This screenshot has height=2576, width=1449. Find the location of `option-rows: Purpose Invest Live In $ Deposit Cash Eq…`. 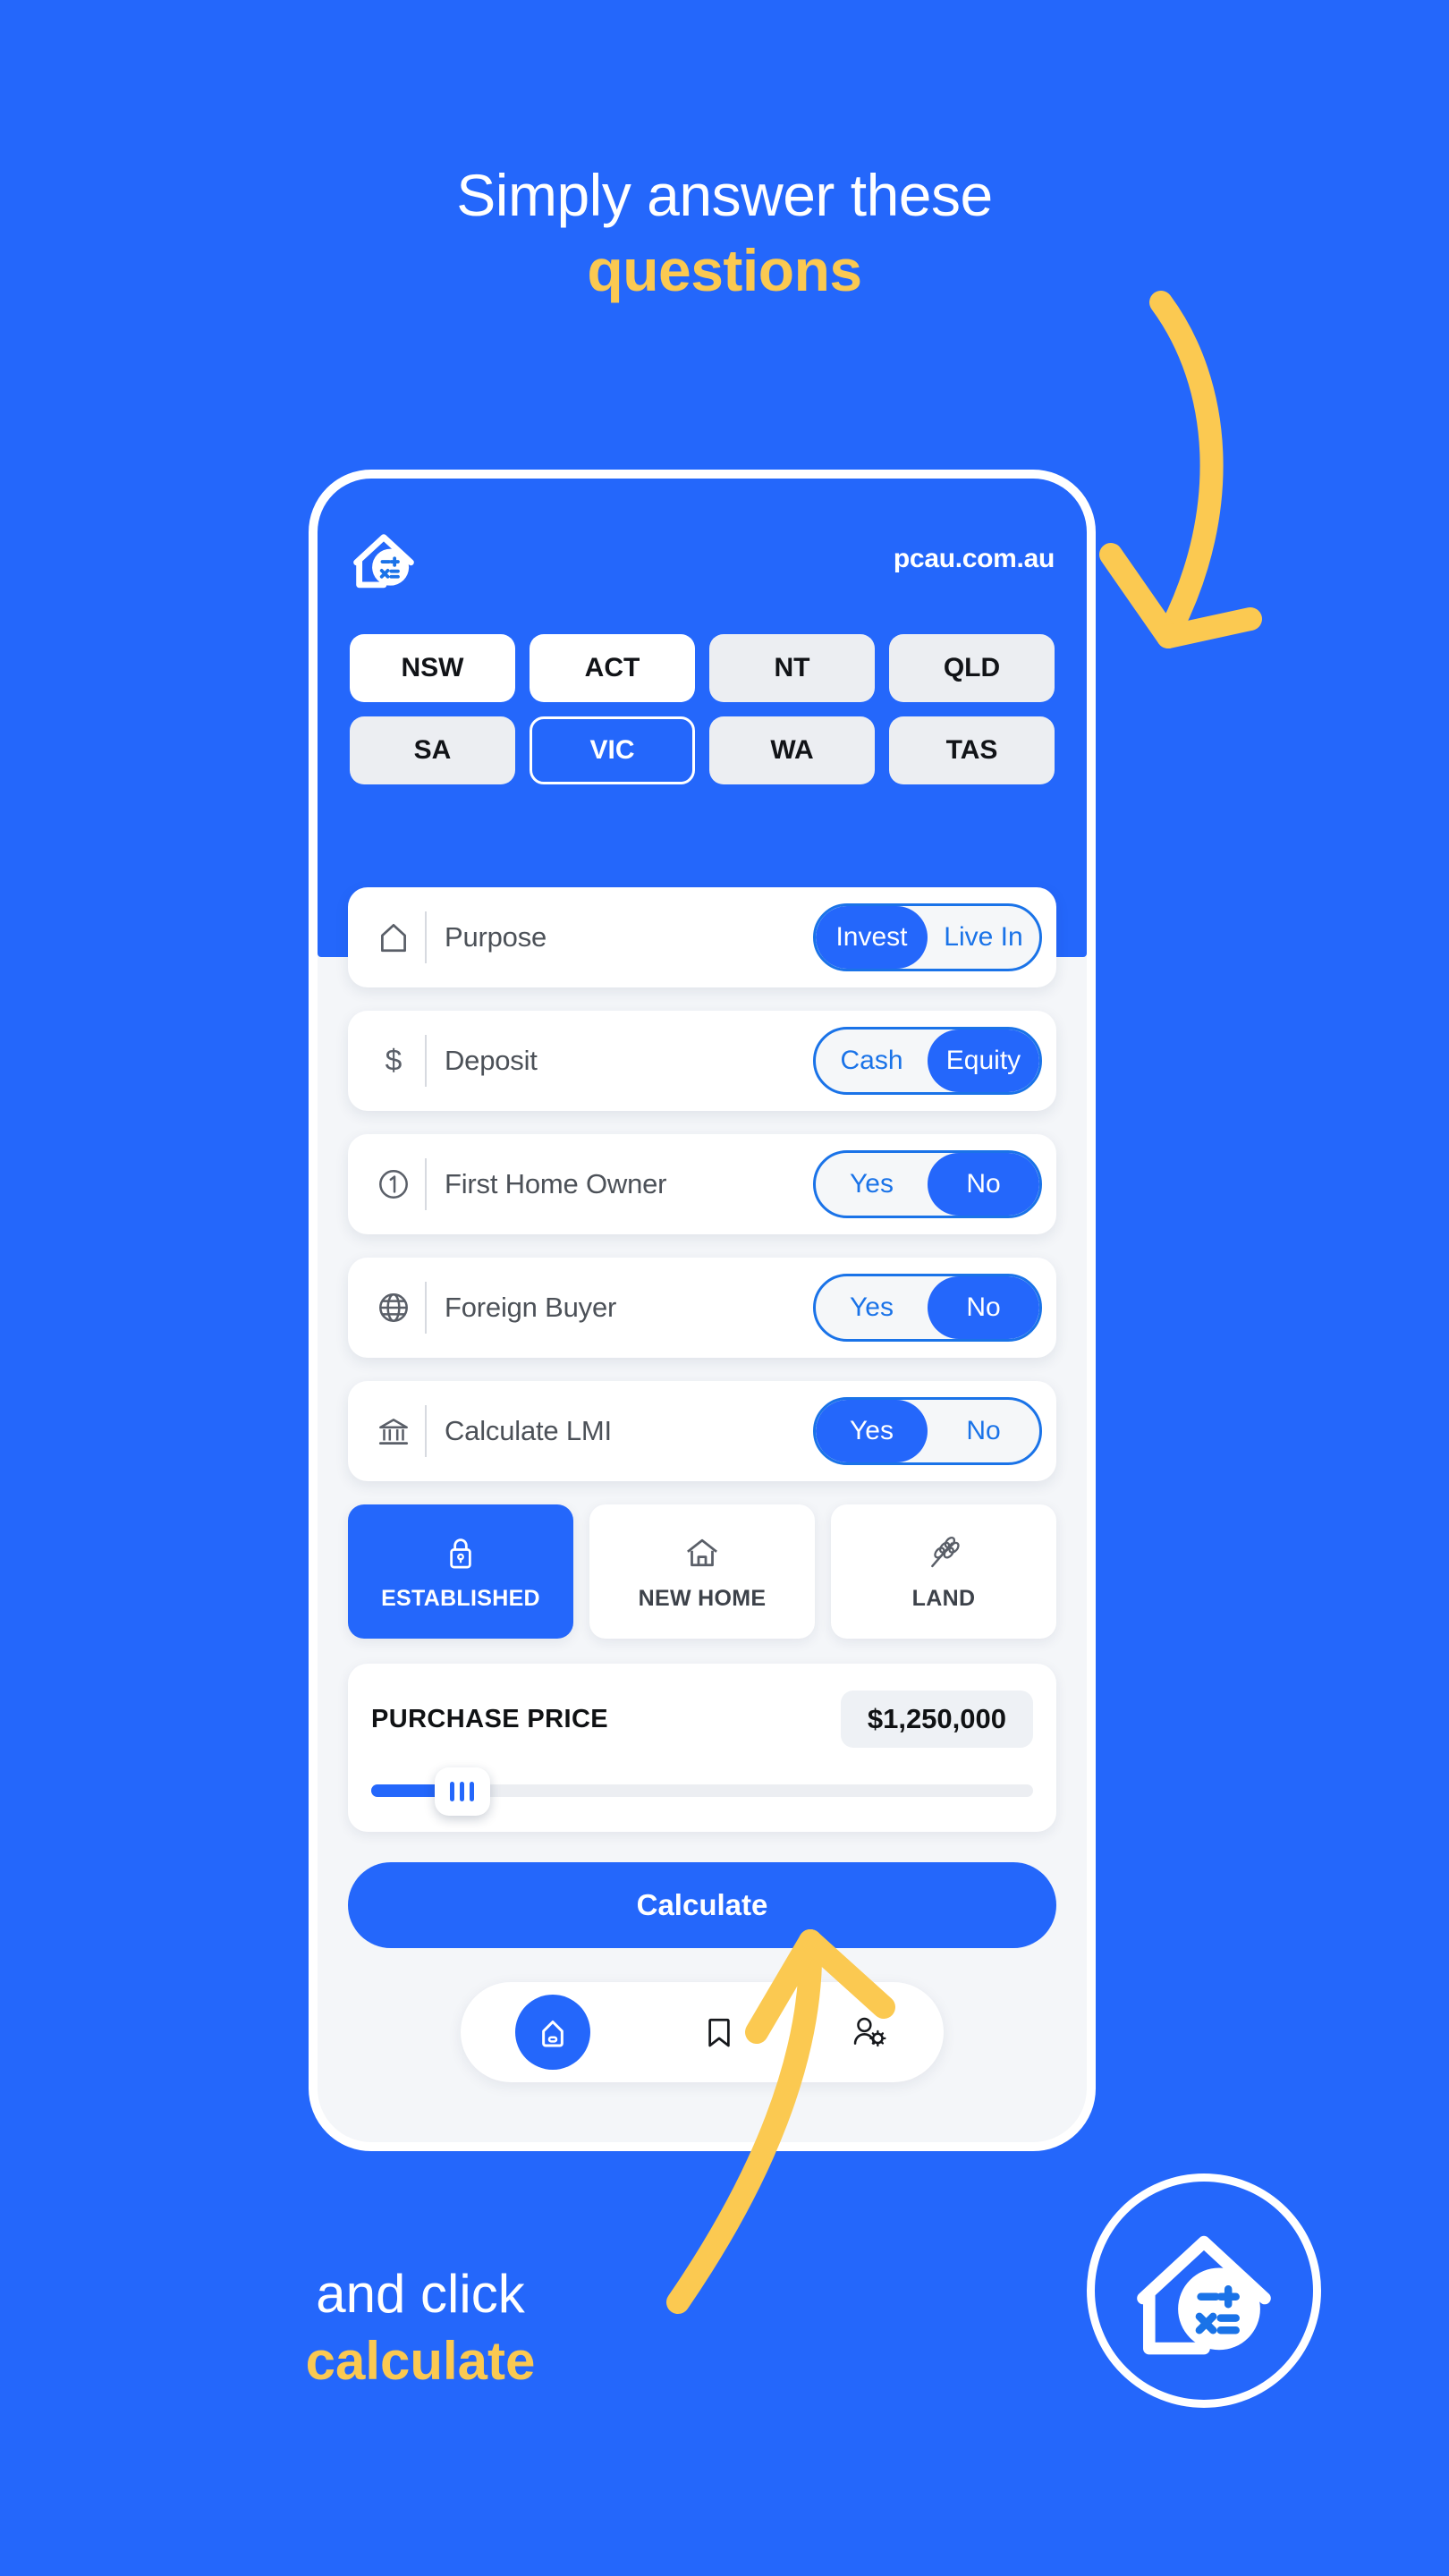

option-rows: Purpose Invest Live In $ Deposit Cash Eq… is located at coordinates (702, 1184).